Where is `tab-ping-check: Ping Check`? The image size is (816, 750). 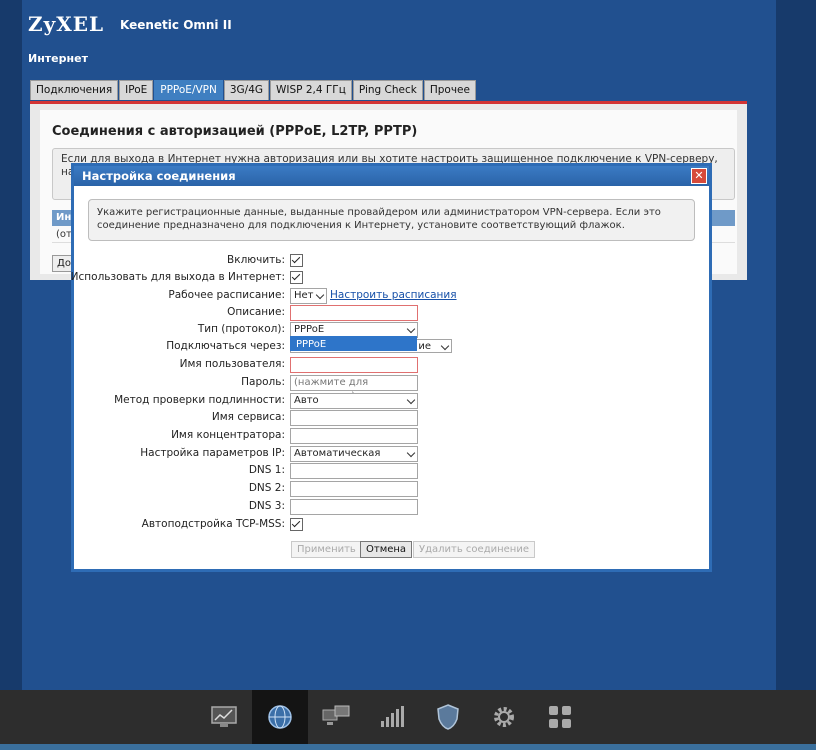 tab-ping-check: Ping Check is located at coordinates (387, 90).